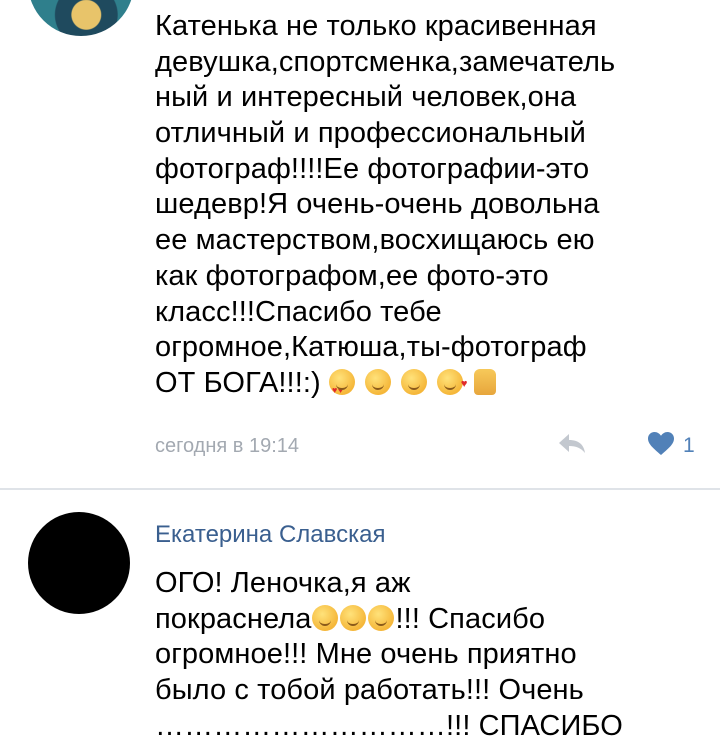 This screenshot has width=720, height=744. What do you see at coordinates (369, 690) in the screenshot?
I see `comment-line: было с тобой работать!!! Очень` at bounding box center [369, 690].